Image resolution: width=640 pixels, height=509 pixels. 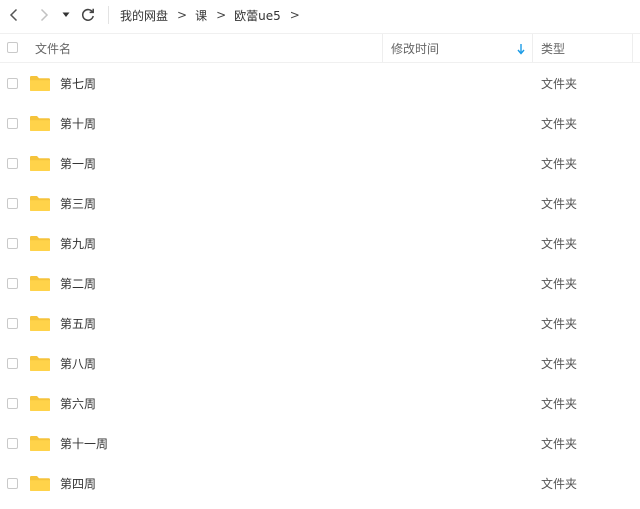 I want to click on file-name: 第五周, so click(x=78, y=324).